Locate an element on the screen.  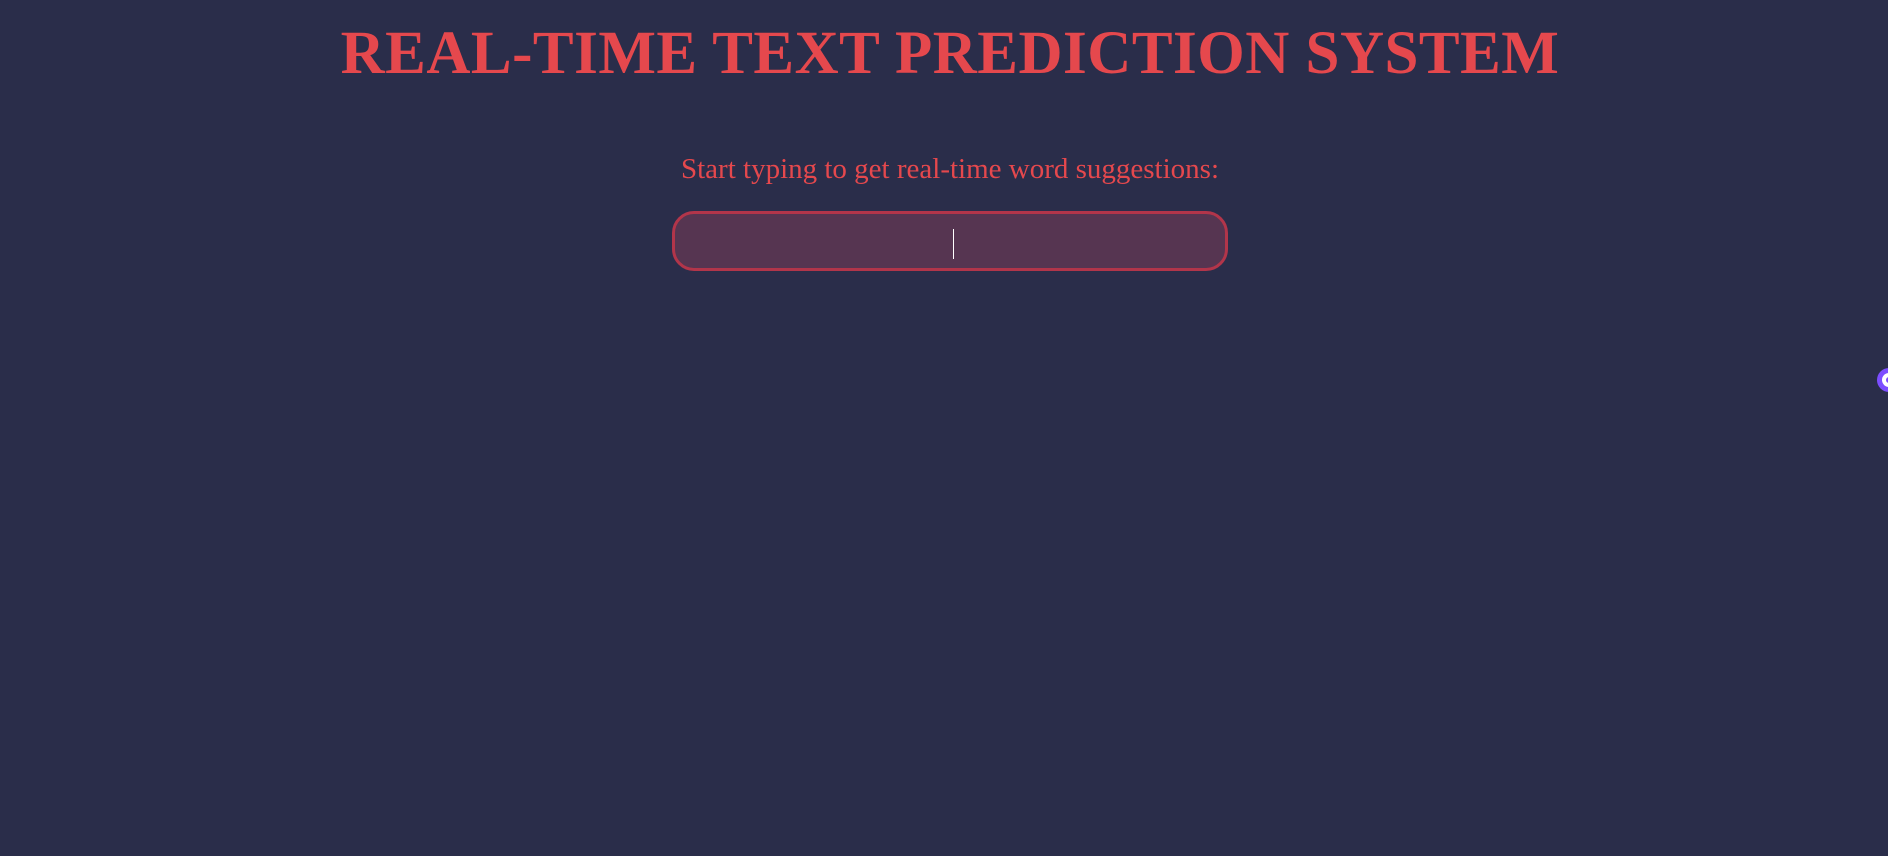
text-cursor is located at coordinates (953, 244).